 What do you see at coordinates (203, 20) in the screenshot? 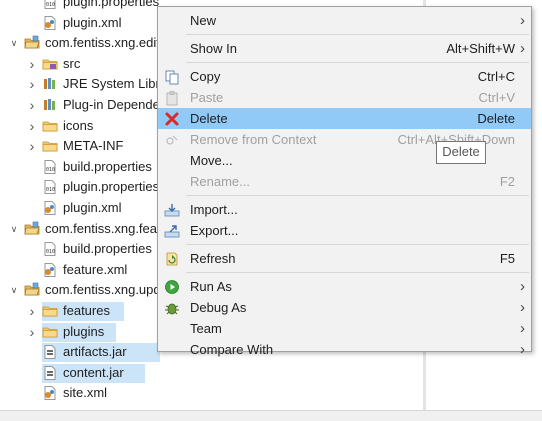
I see `menu-item-label: New` at bounding box center [203, 20].